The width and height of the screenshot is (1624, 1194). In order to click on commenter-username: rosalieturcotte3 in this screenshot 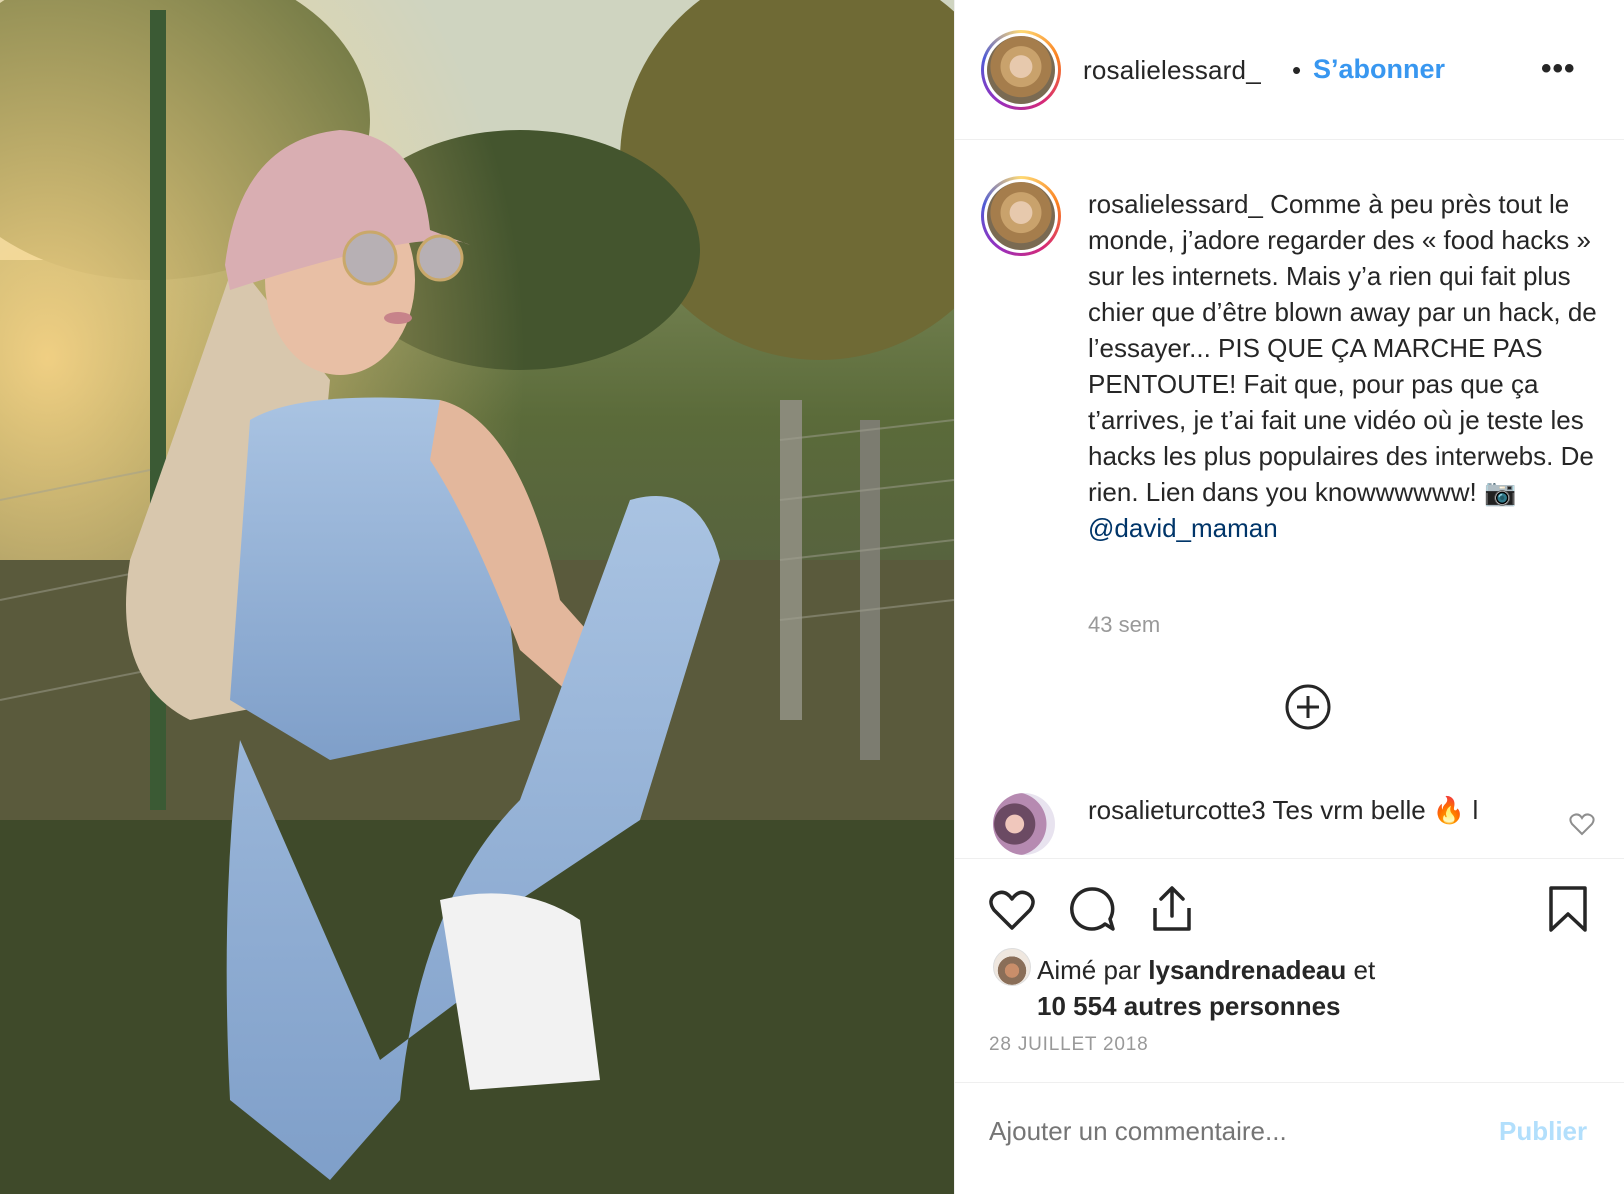, I will do `click(1177, 810)`.